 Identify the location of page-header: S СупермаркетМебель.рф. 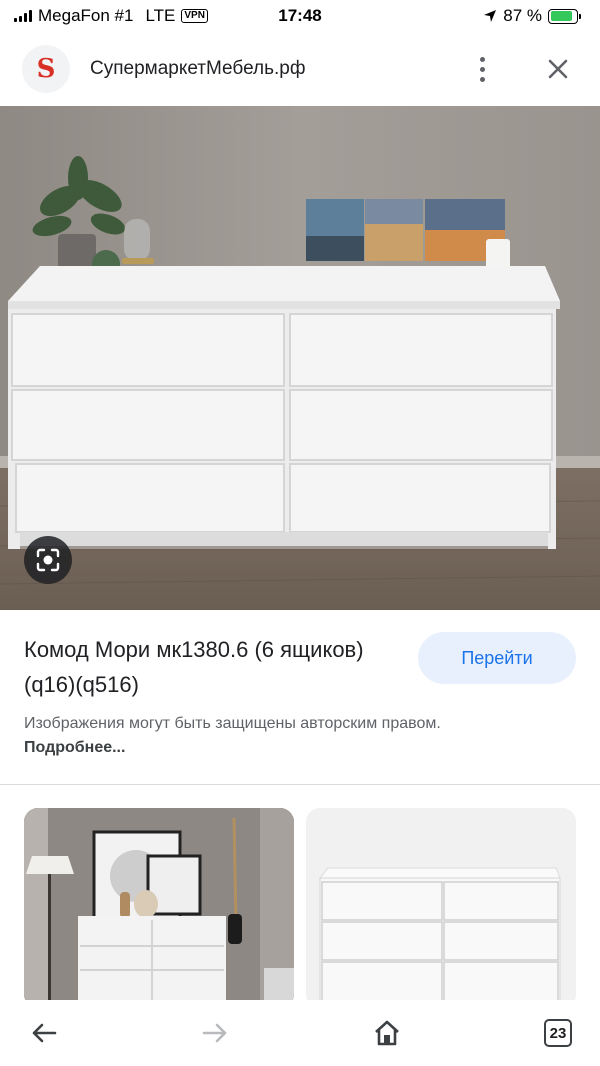
(300, 69).